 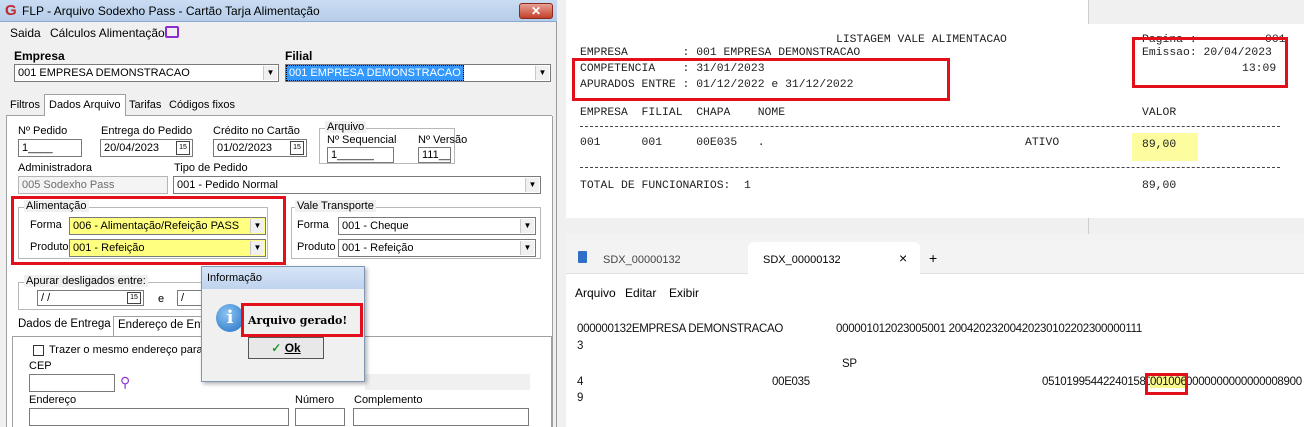 What do you see at coordinates (849, 364) in the screenshot?
I see `line-3: SP` at bounding box center [849, 364].